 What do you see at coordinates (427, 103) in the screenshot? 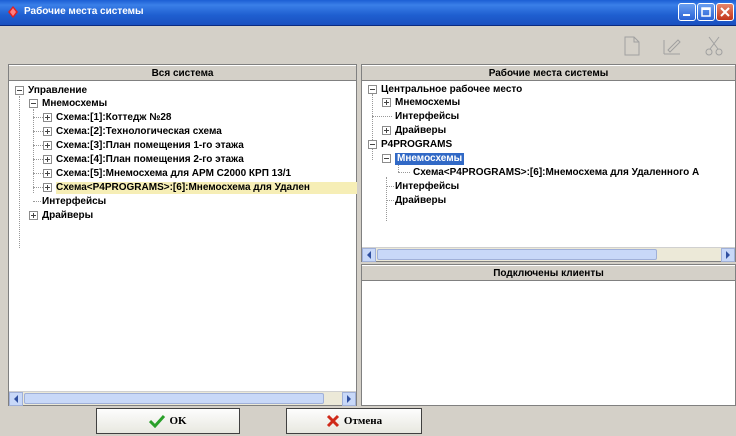
I see `tree-item-central-mnemo: Мнемосхемы` at bounding box center [427, 103].